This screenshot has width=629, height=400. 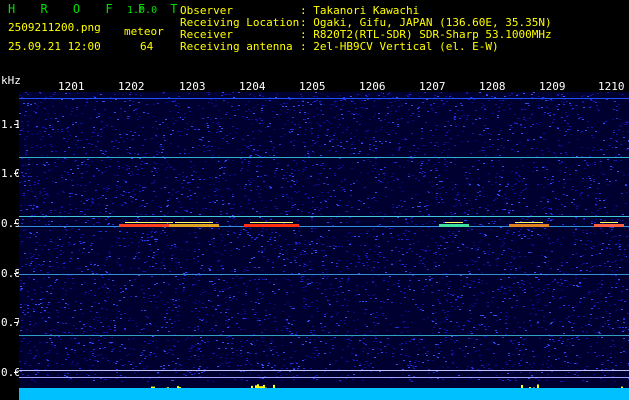 What do you see at coordinates (147, 46) in the screenshot?
I see `meteor-count: 64` at bounding box center [147, 46].